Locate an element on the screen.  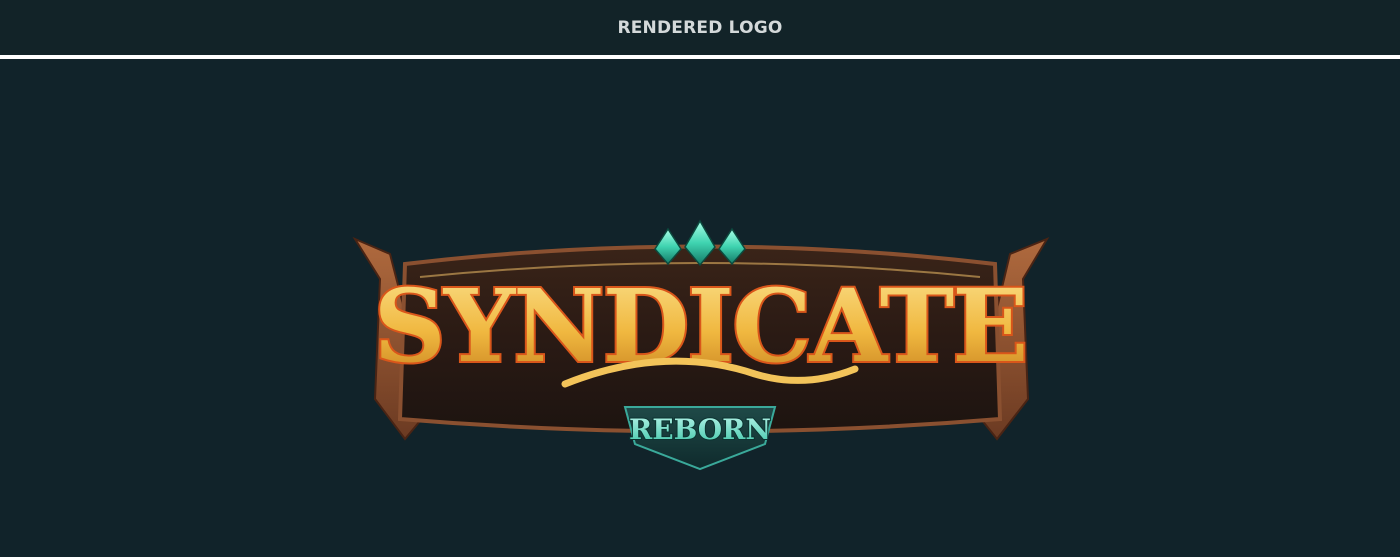
page-header: RENDERED LOGO is located at coordinates (700, 27).